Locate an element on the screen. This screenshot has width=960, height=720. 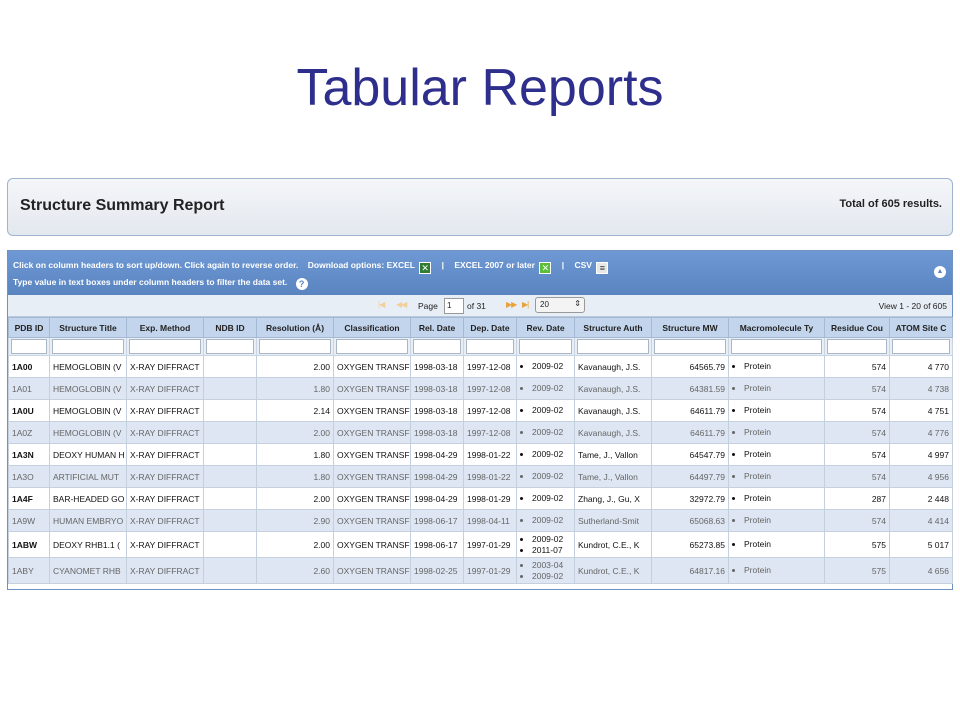
deposit-date-cell: 1997-01-29 is located at coordinates (490, 570).